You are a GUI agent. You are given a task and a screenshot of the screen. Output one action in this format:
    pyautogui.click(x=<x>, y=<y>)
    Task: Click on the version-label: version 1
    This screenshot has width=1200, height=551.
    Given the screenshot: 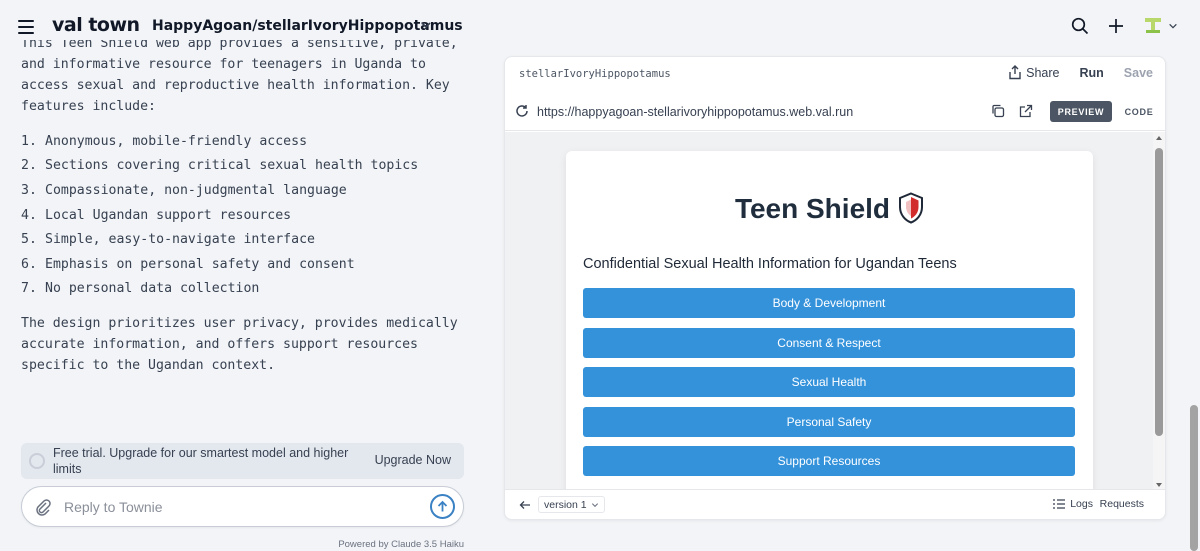 What is the action you would take?
    pyautogui.click(x=565, y=504)
    